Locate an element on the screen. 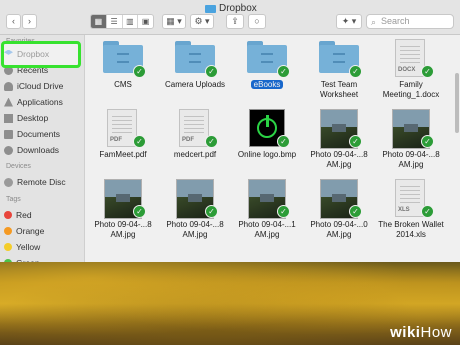  sidebar-item-label: Orange is located at coordinates (30, 231).